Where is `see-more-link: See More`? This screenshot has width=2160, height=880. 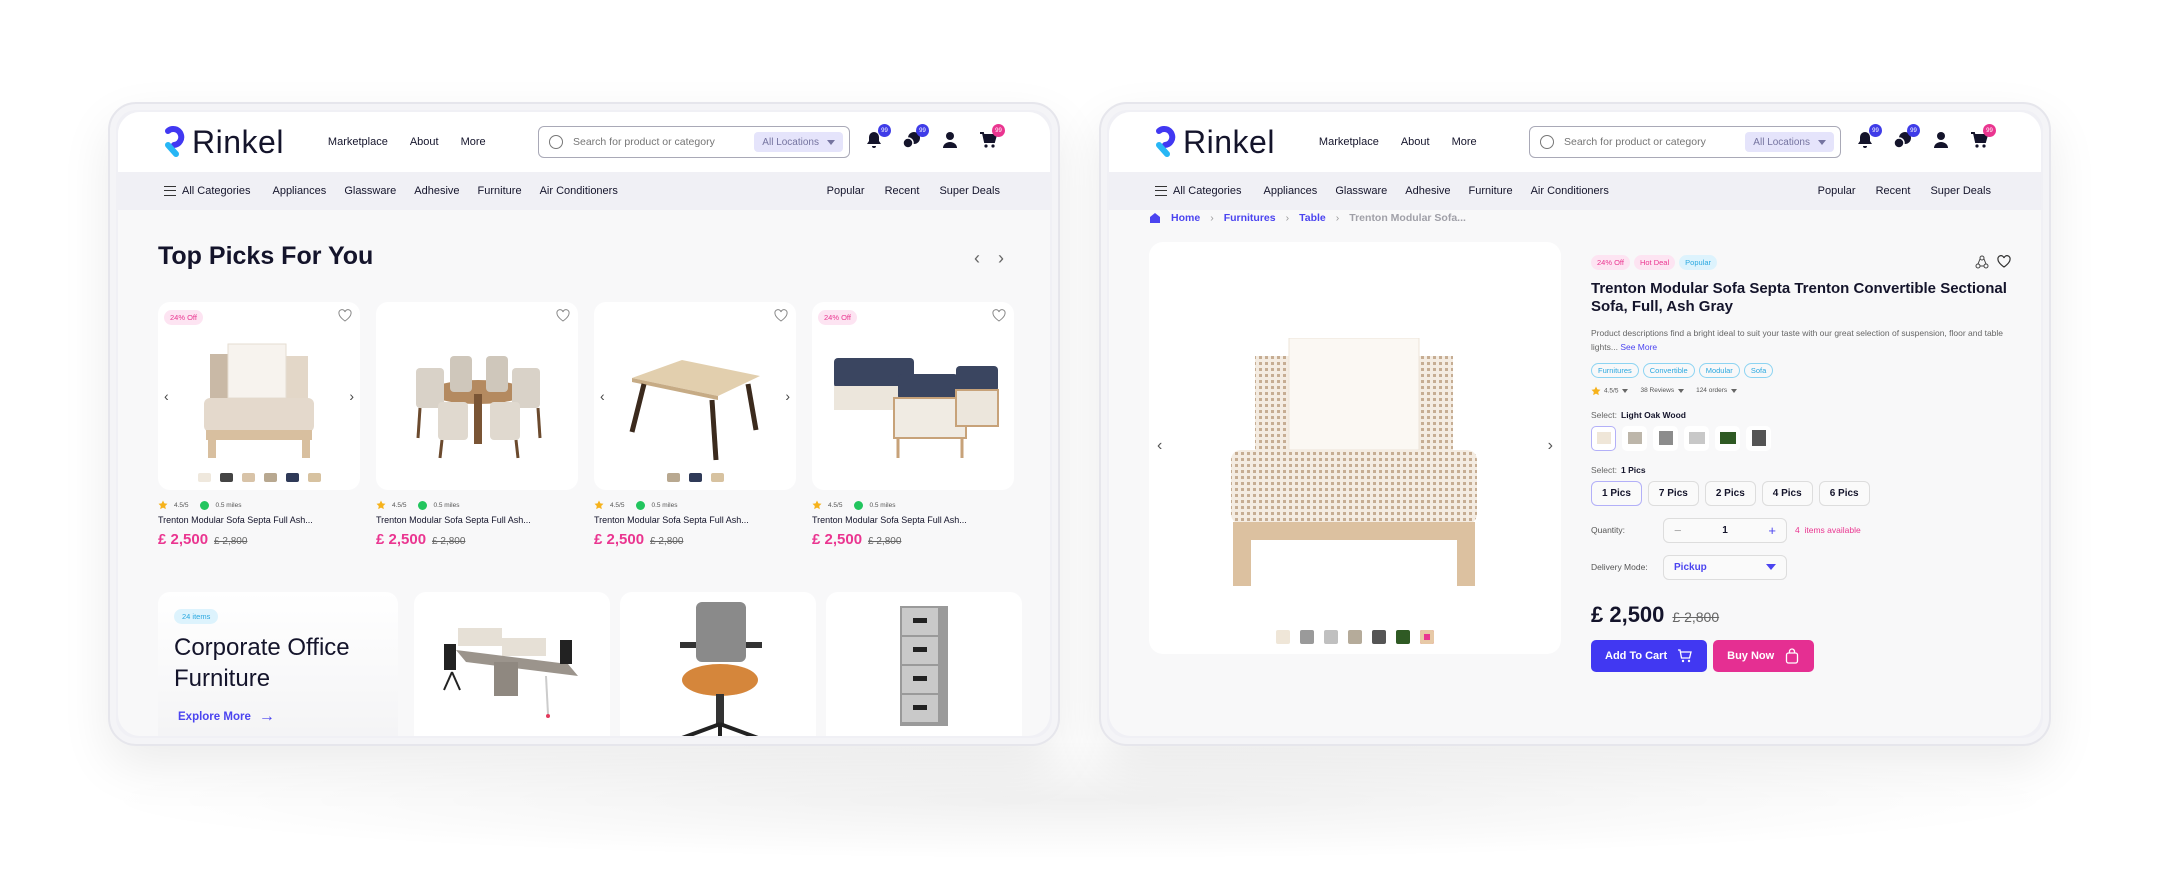 see-more-link: See More is located at coordinates (1638, 347).